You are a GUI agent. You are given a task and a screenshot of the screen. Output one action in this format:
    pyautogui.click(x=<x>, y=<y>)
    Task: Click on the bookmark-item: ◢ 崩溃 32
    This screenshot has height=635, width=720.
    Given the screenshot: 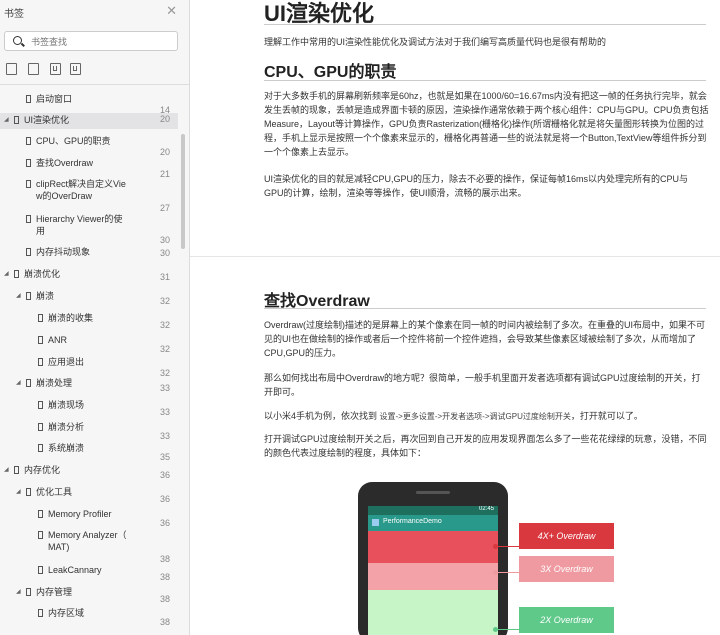 What is the action you would take?
    pyautogui.click(x=89, y=297)
    